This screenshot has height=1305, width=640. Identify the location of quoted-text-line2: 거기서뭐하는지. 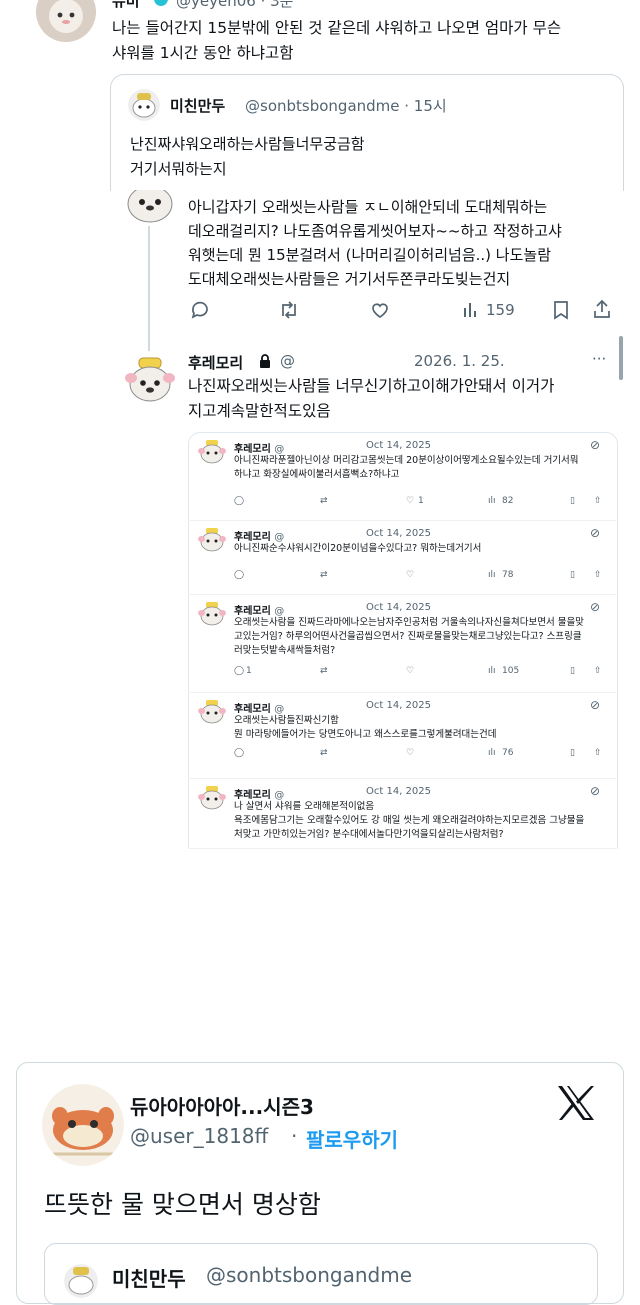
(178, 169).